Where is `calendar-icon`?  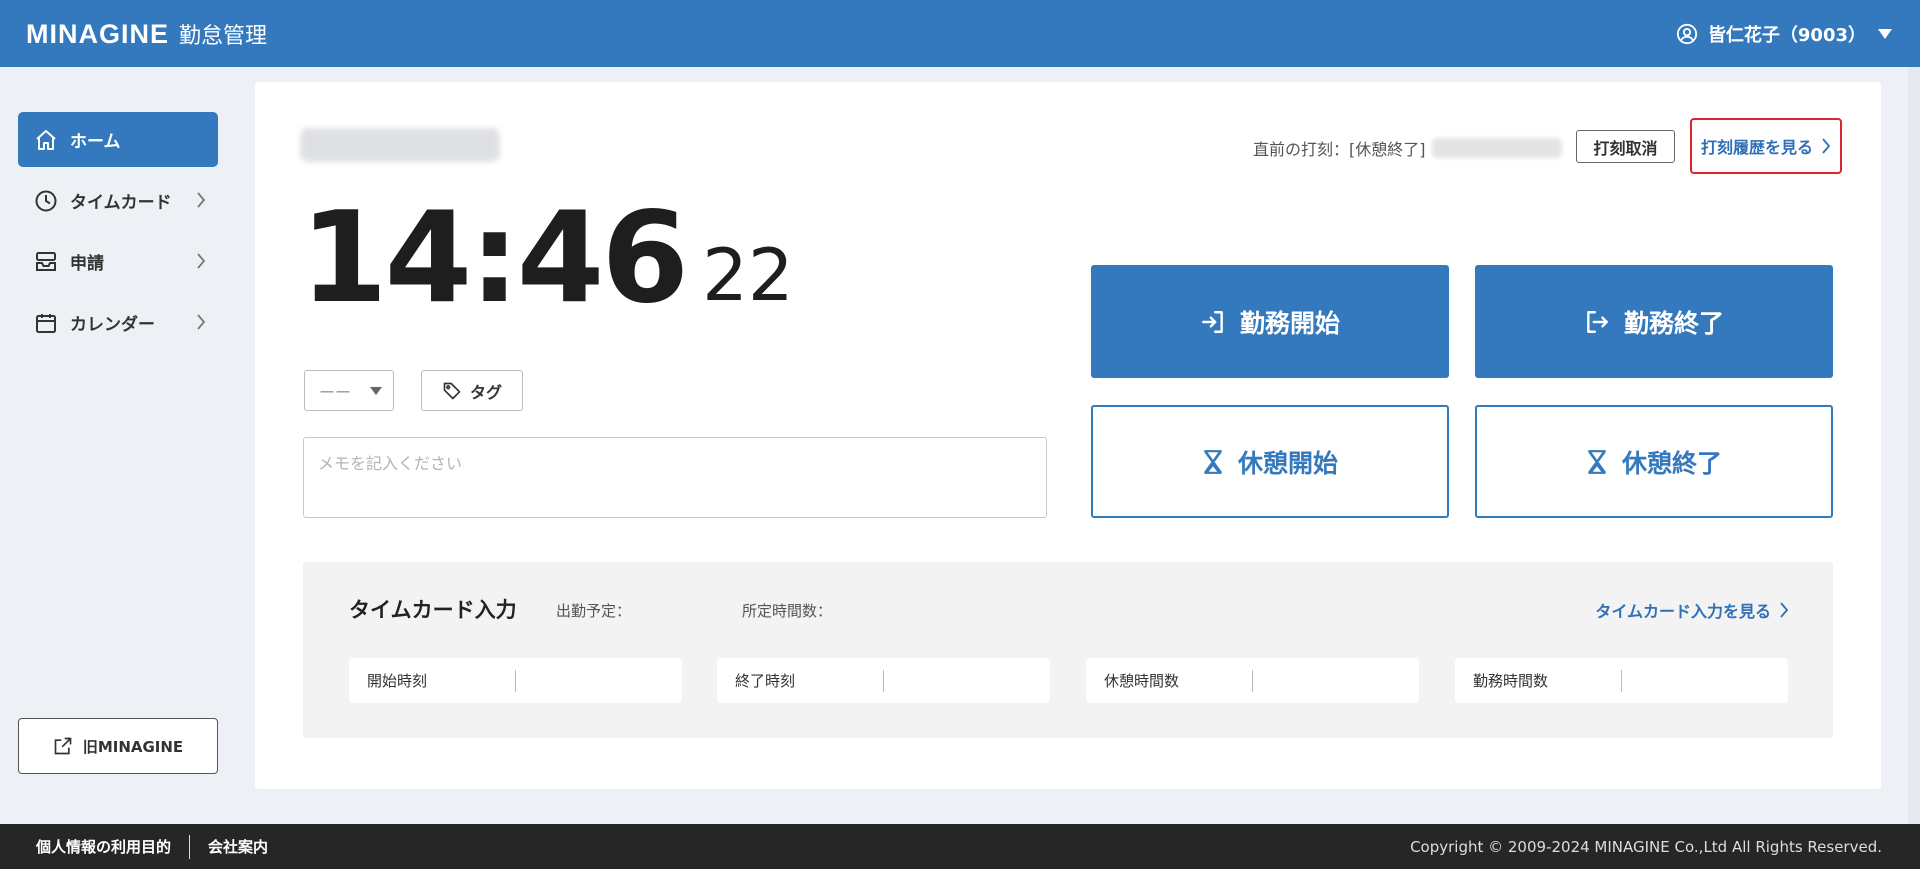
calendar-icon is located at coordinates (46, 323).